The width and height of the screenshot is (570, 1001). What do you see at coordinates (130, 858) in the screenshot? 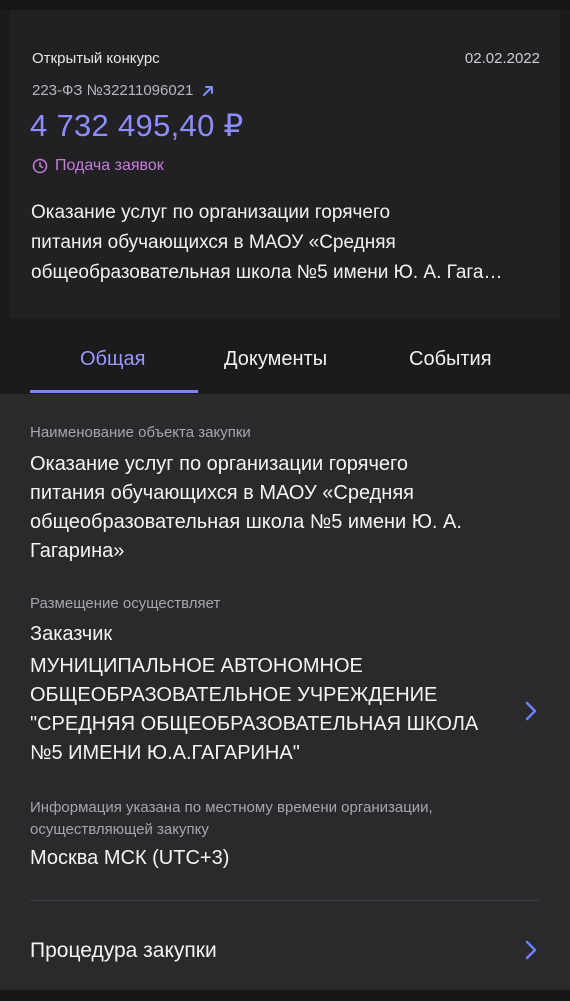
I see `timezone-value: Москва МСК (UTC+3)` at bounding box center [130, 858].